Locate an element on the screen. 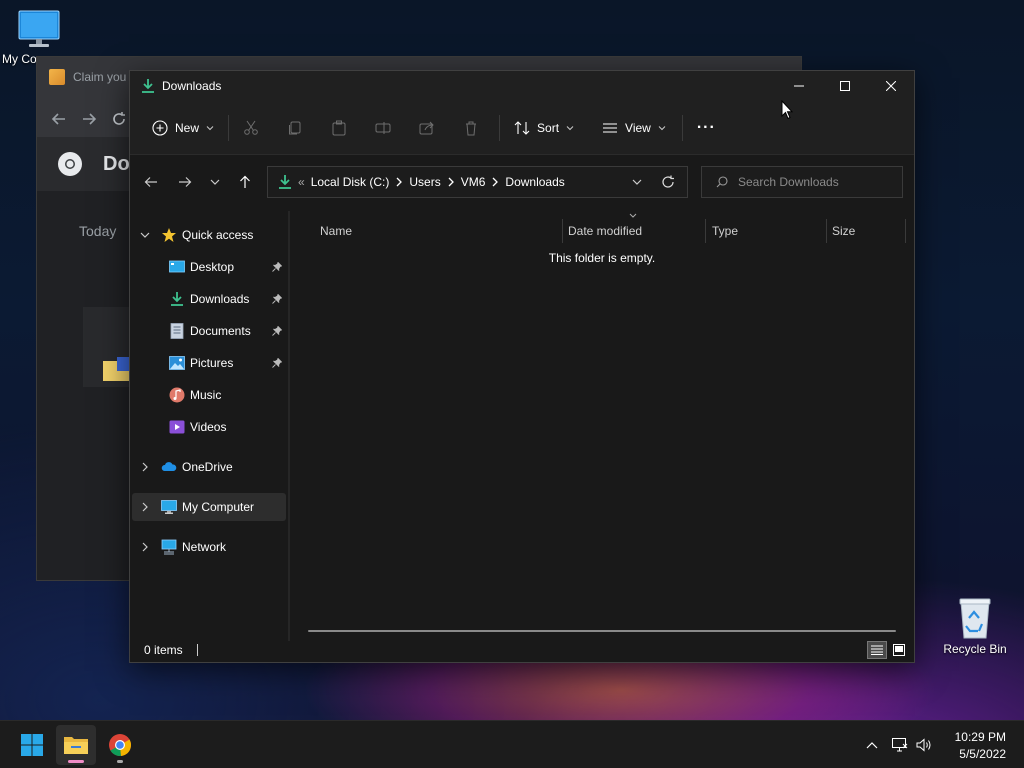  arrow-right-icon is located at coordinates (185, 182).